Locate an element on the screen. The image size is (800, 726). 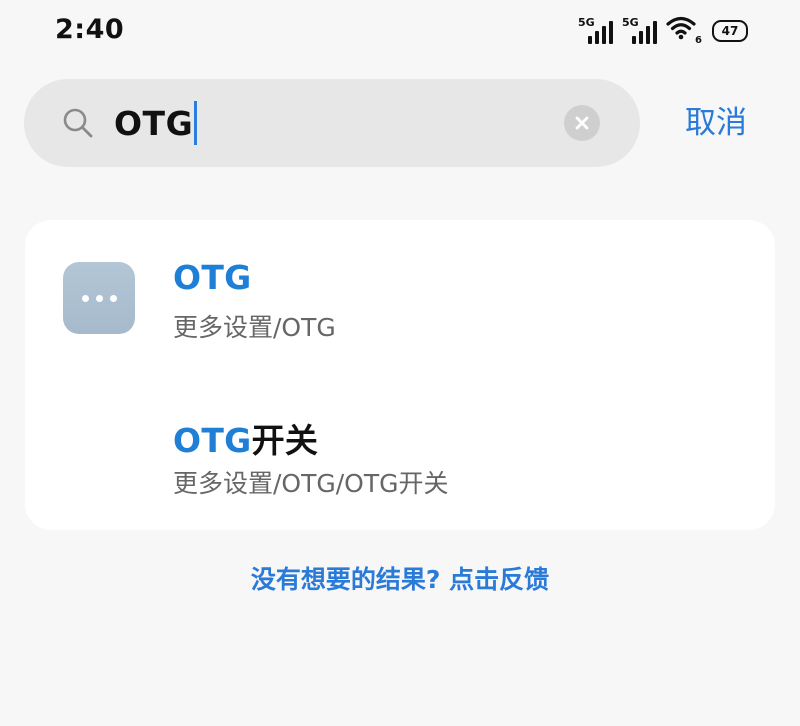
result-title-rest: 开关 is located at coordinates (285, 440).